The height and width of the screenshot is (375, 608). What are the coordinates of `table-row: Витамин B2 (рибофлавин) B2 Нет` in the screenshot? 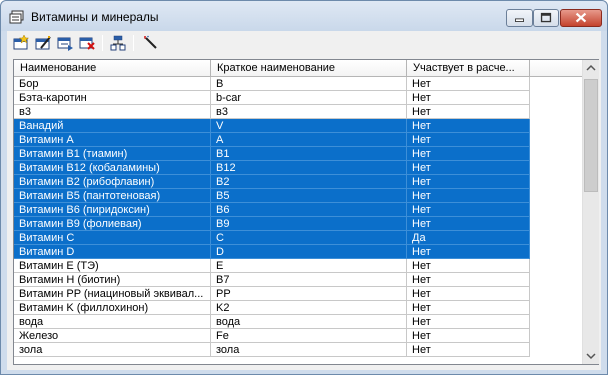 It's located at (272, 182).